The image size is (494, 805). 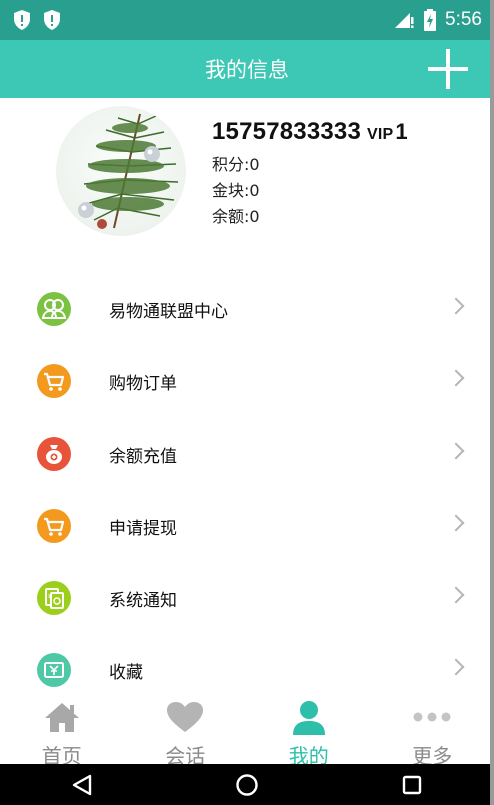 What do you see at coordinates (247, 380) in the screenshot?
I see `menu-item-shopping-orders: 购物订单` at bounding box center [247, 380].